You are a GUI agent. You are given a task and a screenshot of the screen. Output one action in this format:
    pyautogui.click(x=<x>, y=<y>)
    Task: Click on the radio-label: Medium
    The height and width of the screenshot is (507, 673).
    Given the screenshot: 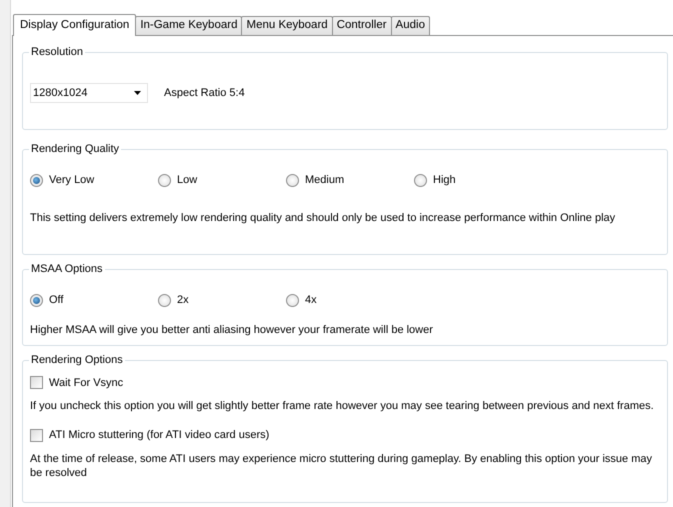 What is the action you would take?
    pyautogui.click(x=324, y=180)
    